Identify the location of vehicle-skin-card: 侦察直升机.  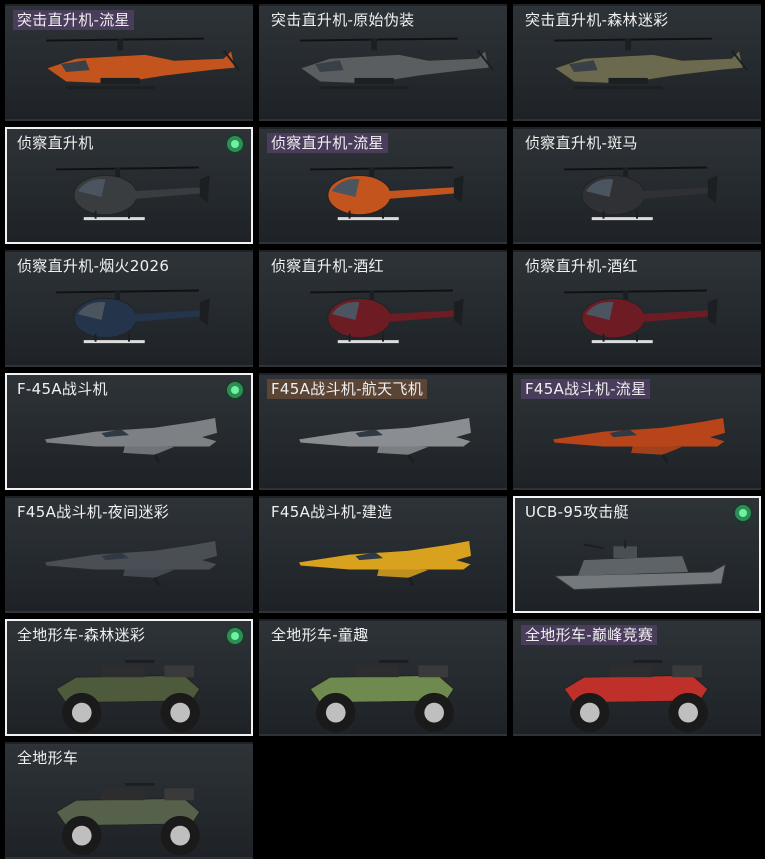
(129, 185).